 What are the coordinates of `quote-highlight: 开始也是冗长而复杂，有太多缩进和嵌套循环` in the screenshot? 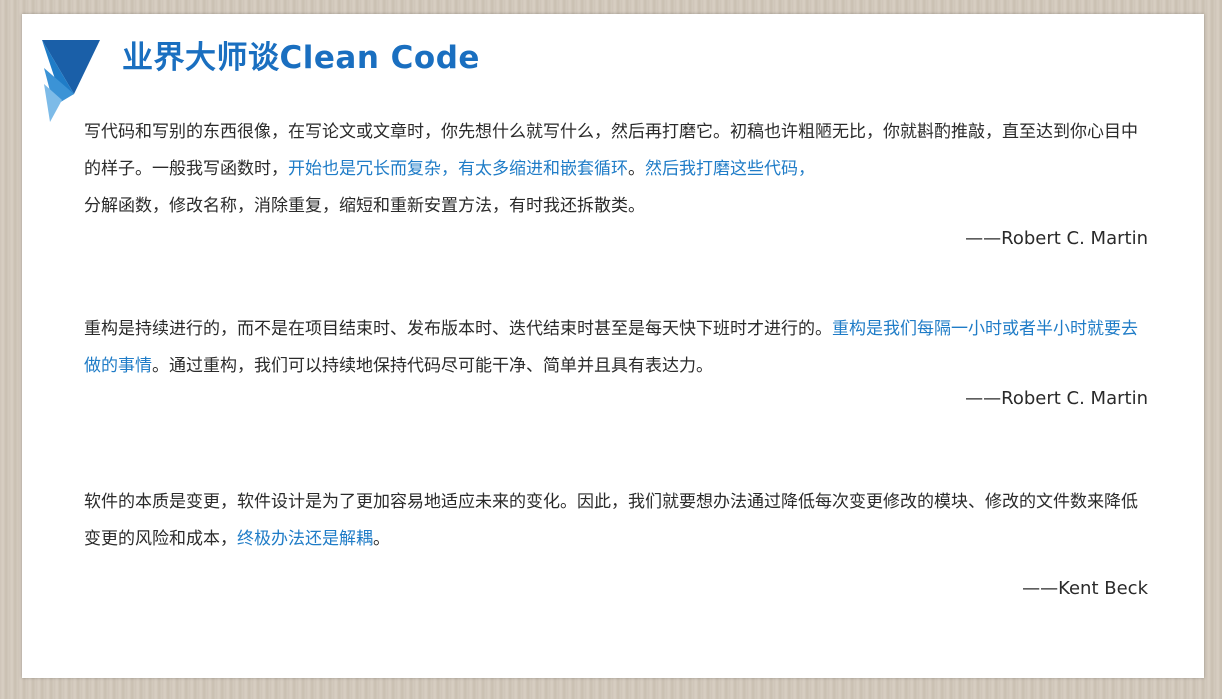 It's located at (458, 169).